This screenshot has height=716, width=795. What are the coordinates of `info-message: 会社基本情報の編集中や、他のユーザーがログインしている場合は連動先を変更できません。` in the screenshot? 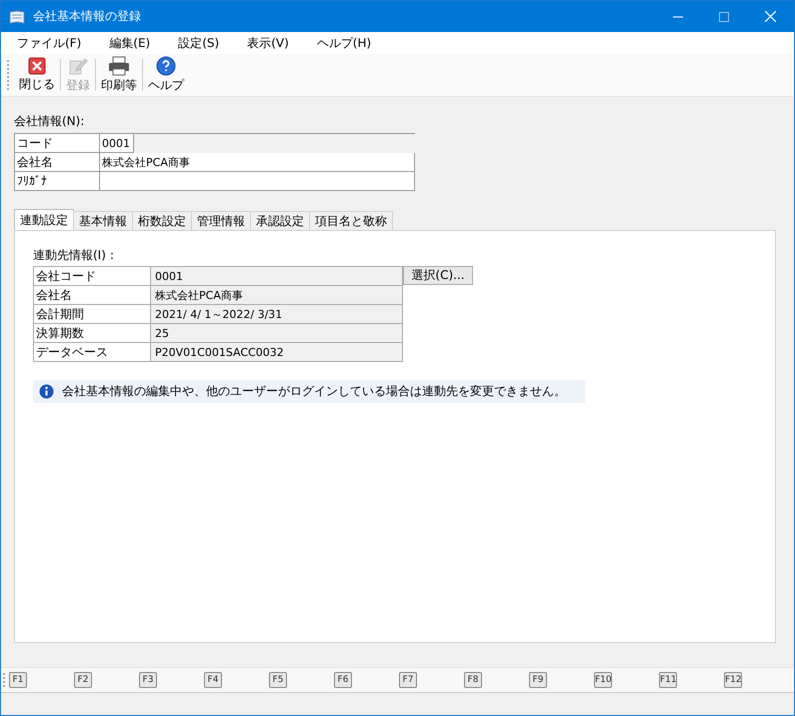 It's located at (314, 391).